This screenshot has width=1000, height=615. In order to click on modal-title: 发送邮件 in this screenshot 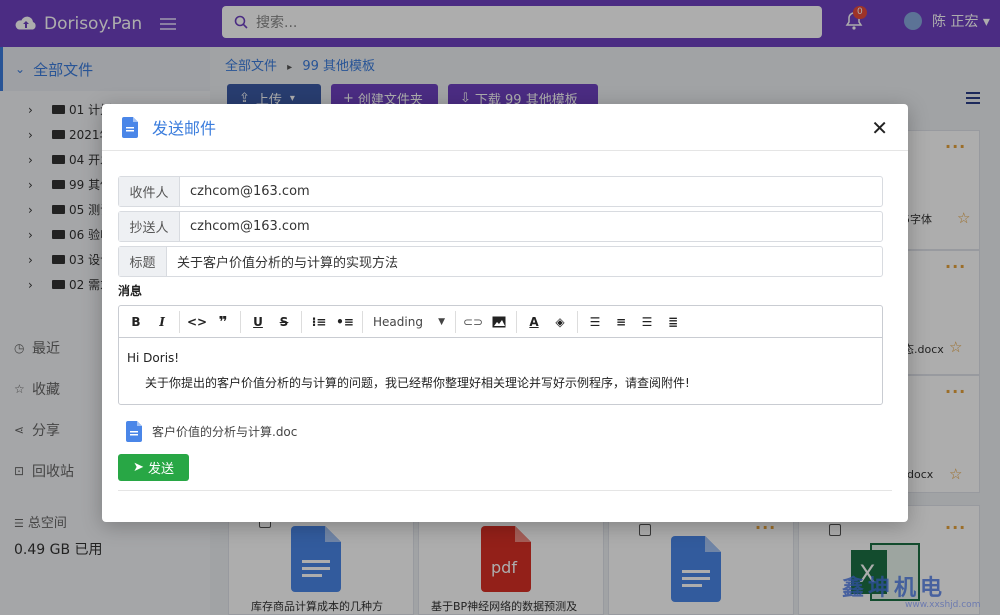, I will do `click(184, 127)`.